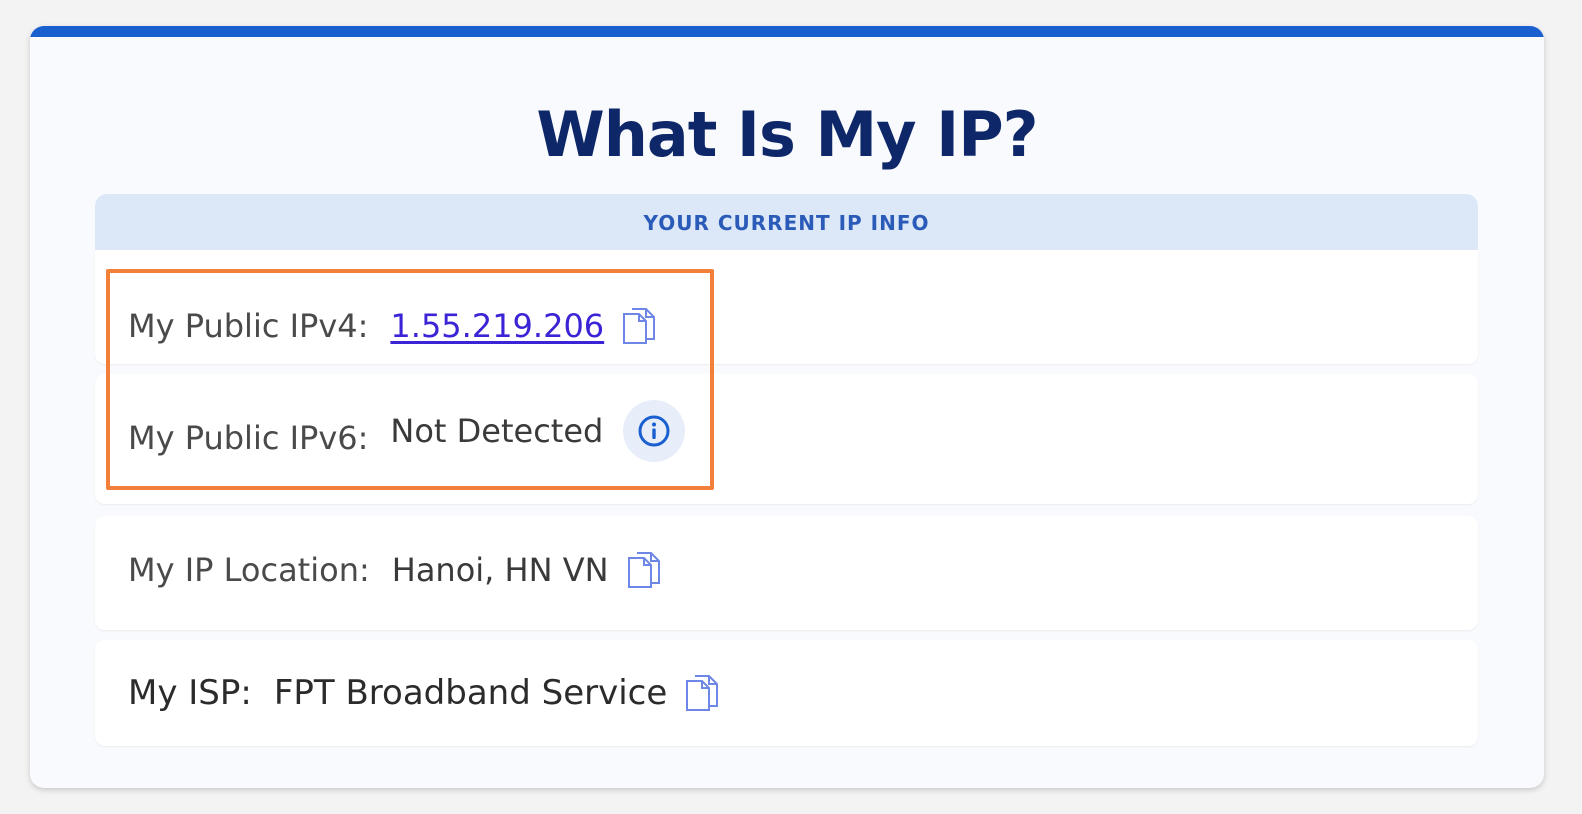  I want to click on ipv4-row-content: My Public IPv4: 1.55.219.206, so click(394, 326).